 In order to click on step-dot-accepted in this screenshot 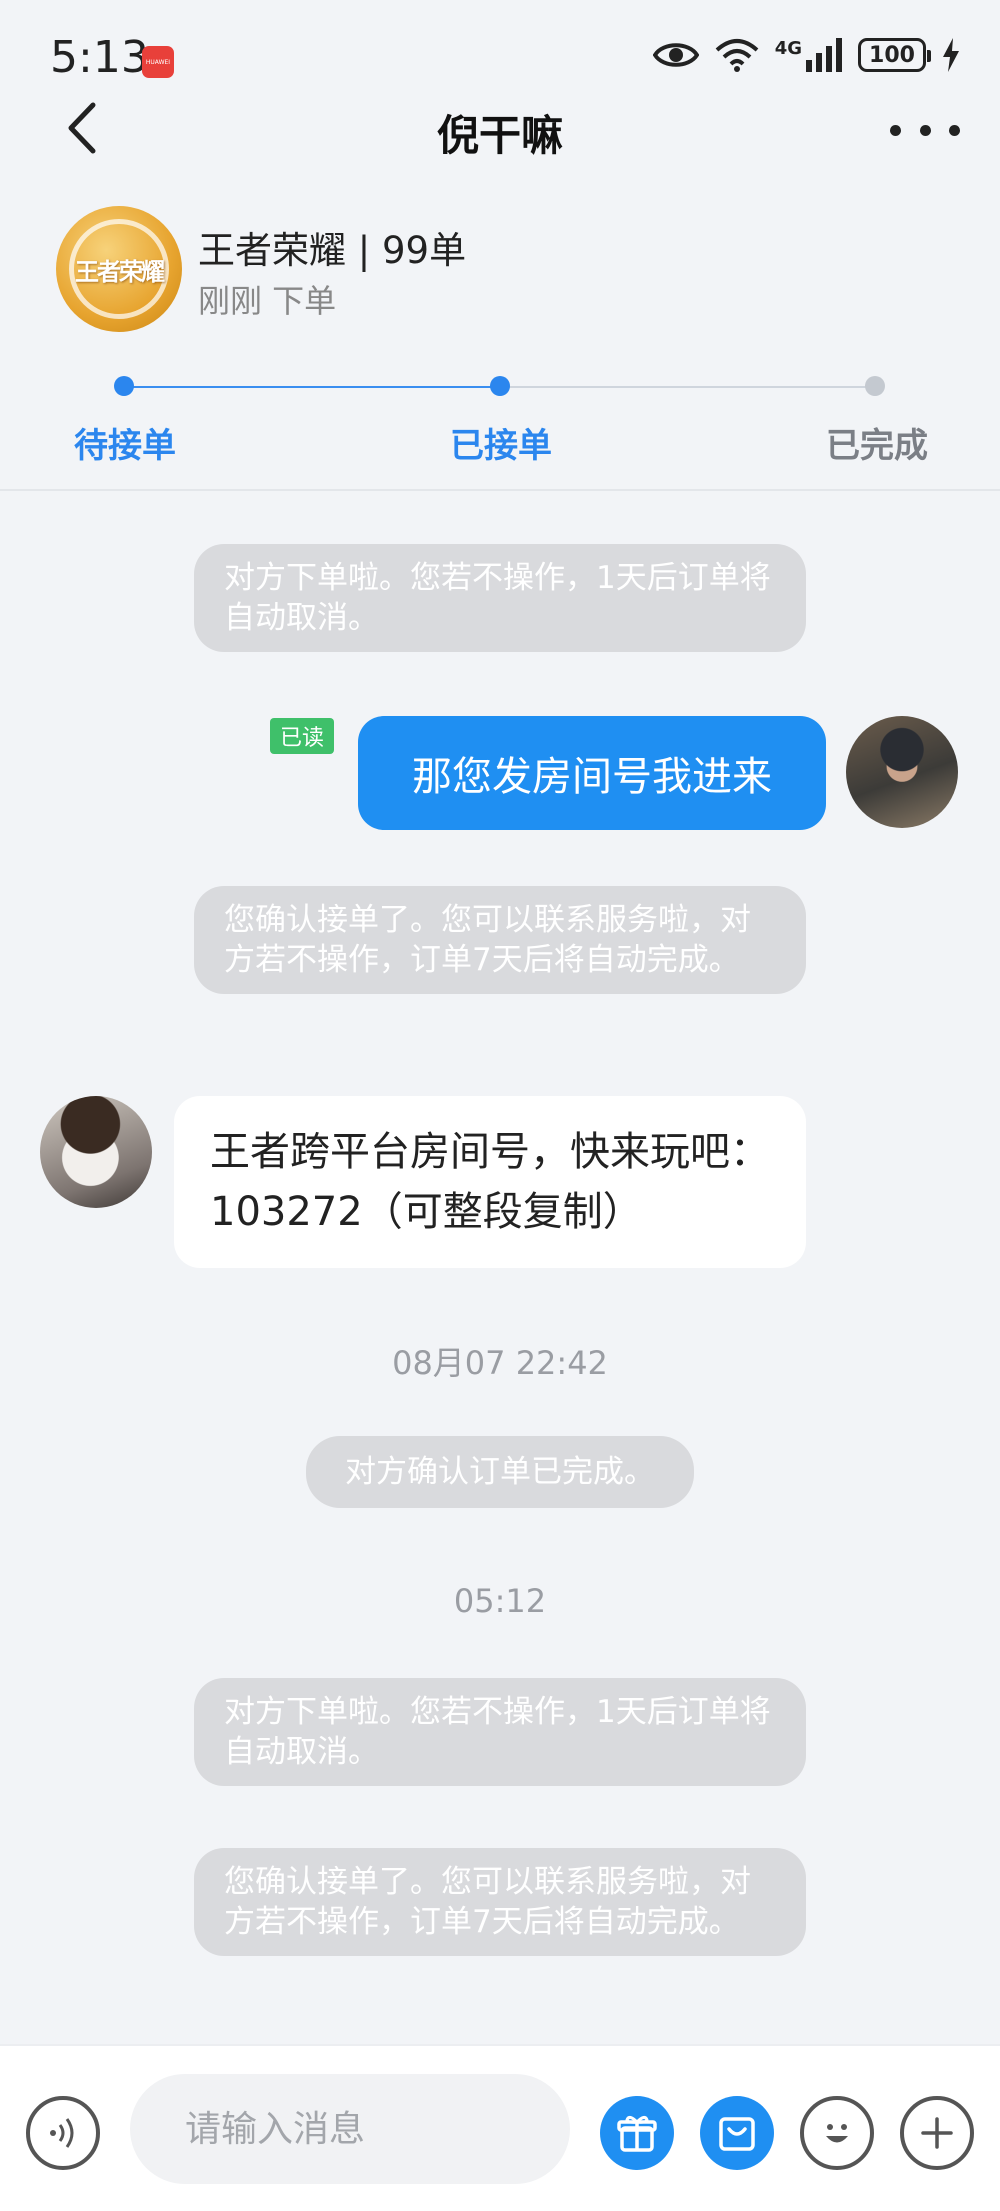, I will do `click(500, 386)`.